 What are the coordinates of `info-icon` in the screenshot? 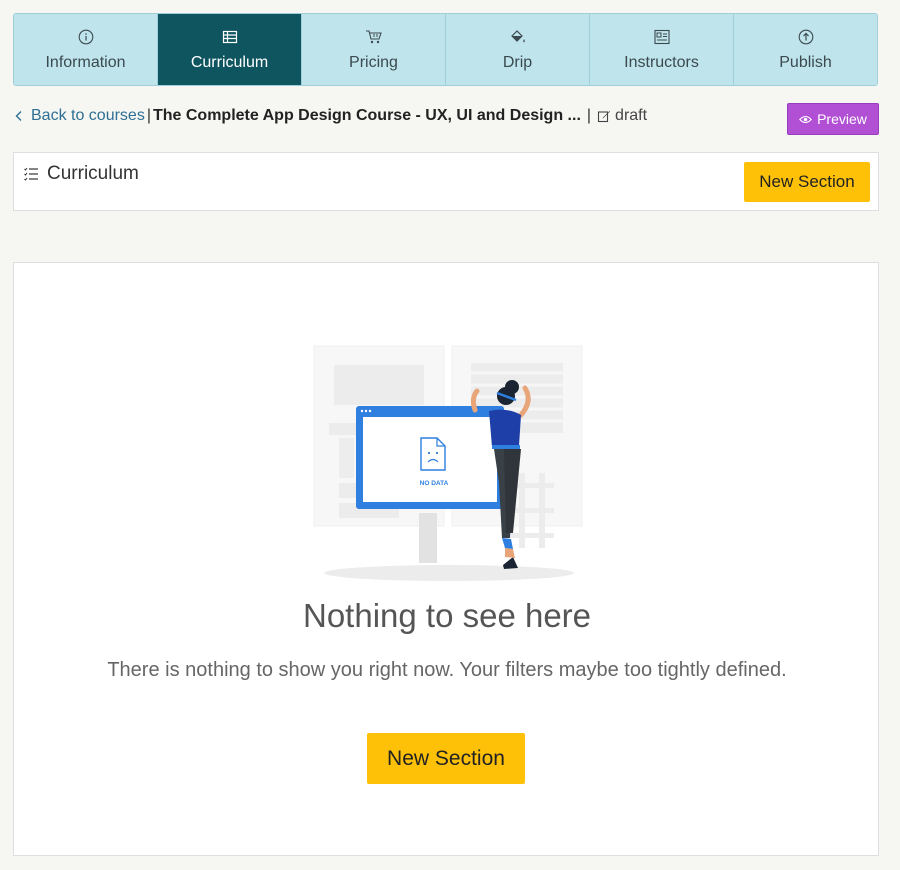 It's located at (86, 37).